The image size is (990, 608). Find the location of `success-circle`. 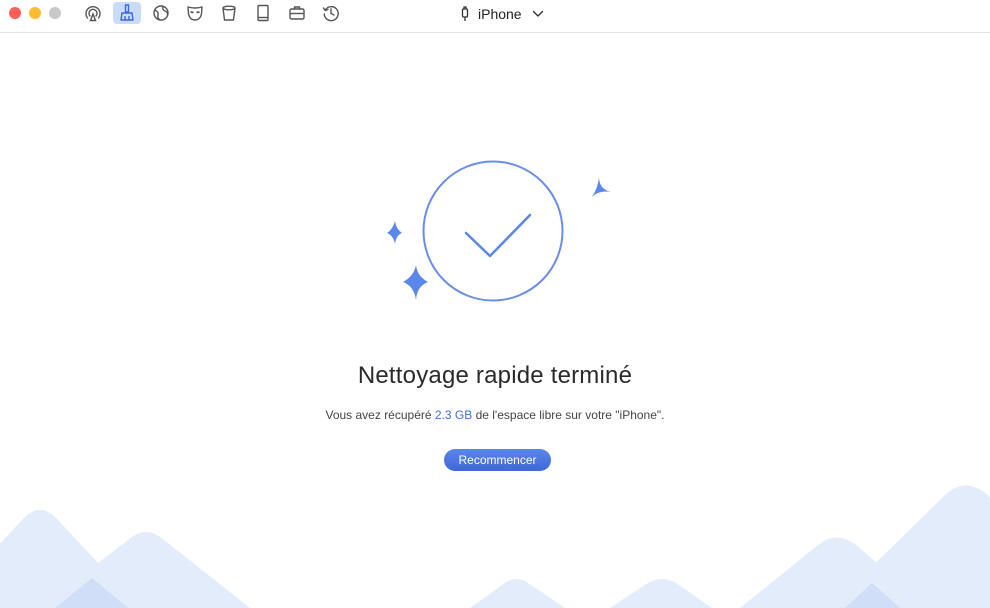

success-circle is located at coordinates (493, 231).